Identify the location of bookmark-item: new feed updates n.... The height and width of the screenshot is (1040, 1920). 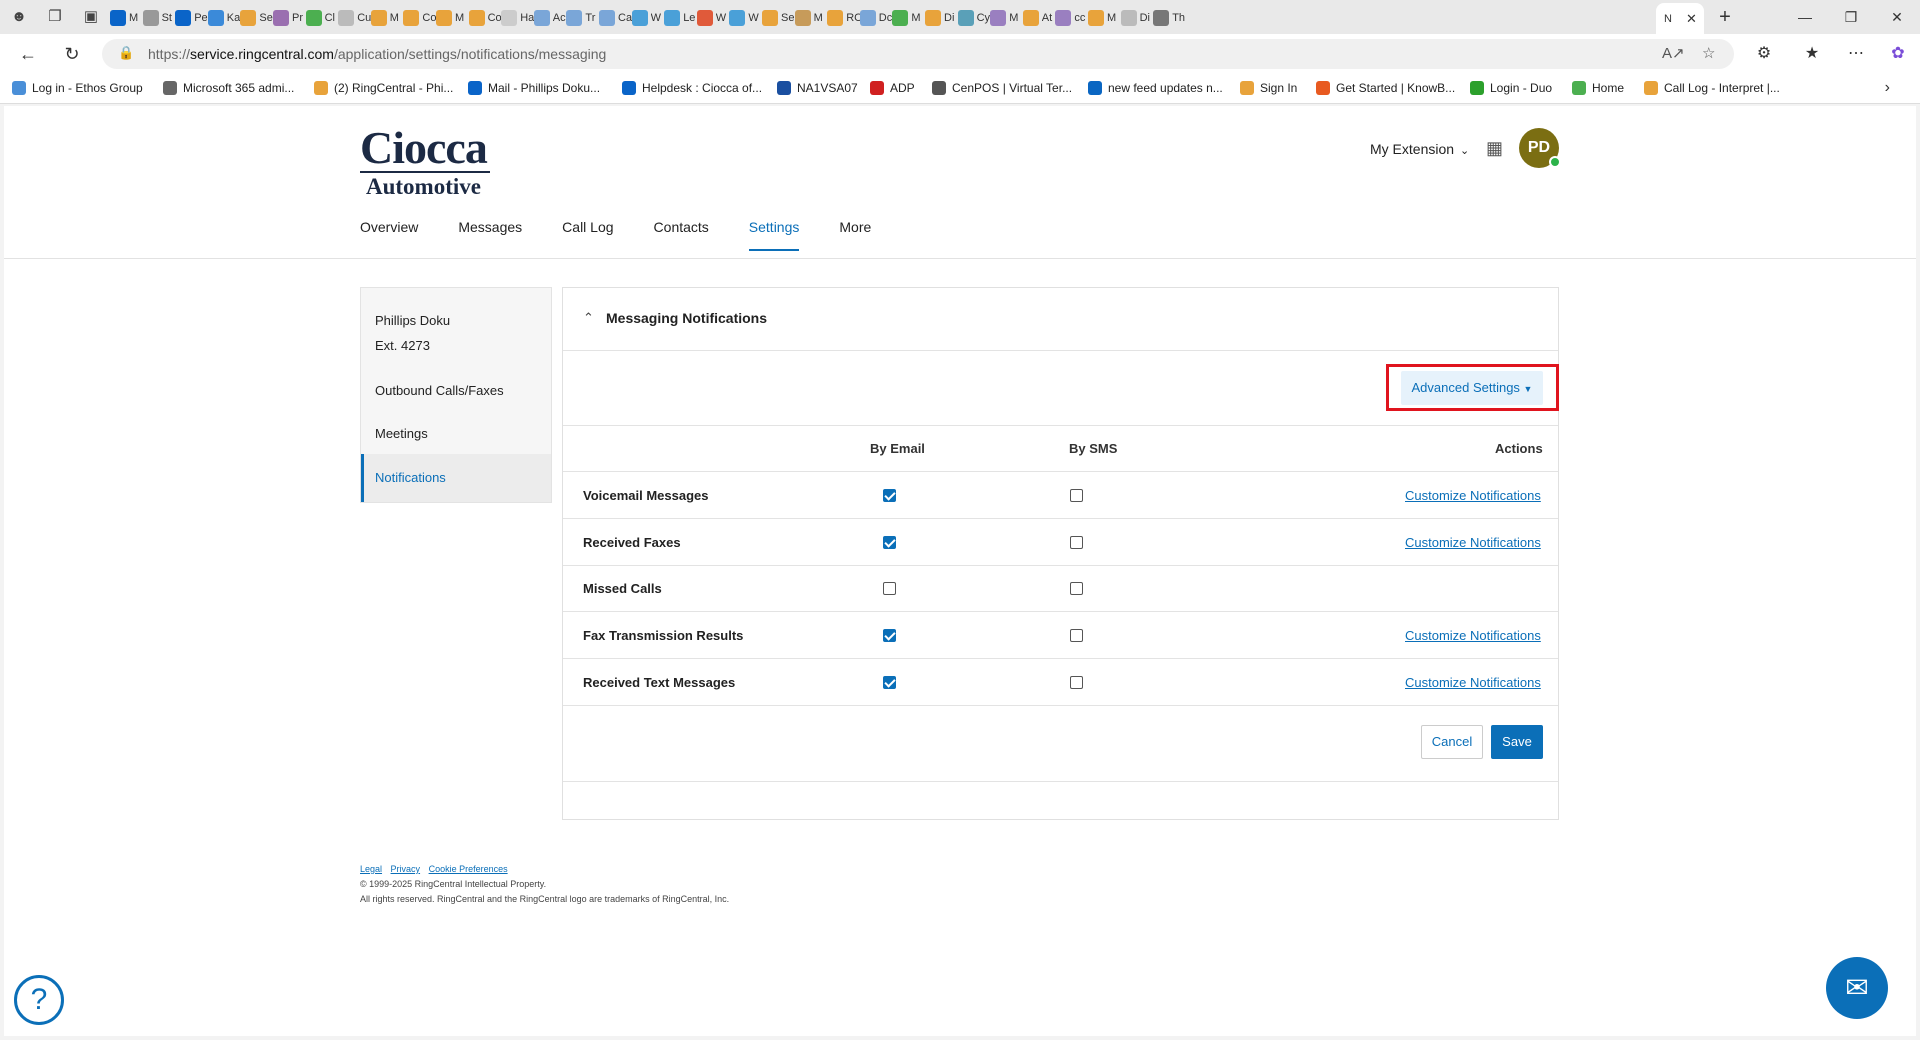
(1155, 88).